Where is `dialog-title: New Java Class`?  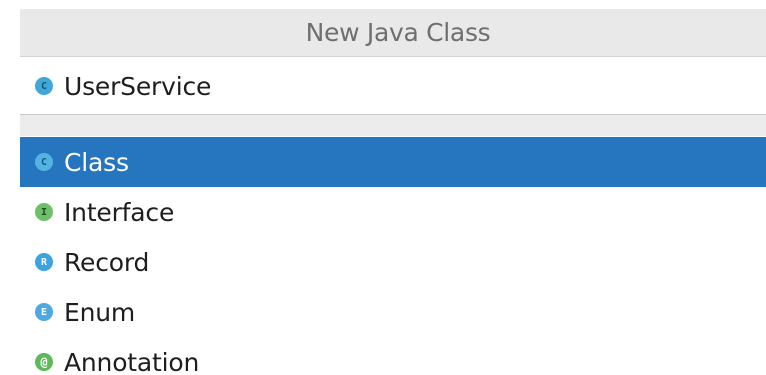 dialog-title: New Java Class is located at coordinates (398, 32).